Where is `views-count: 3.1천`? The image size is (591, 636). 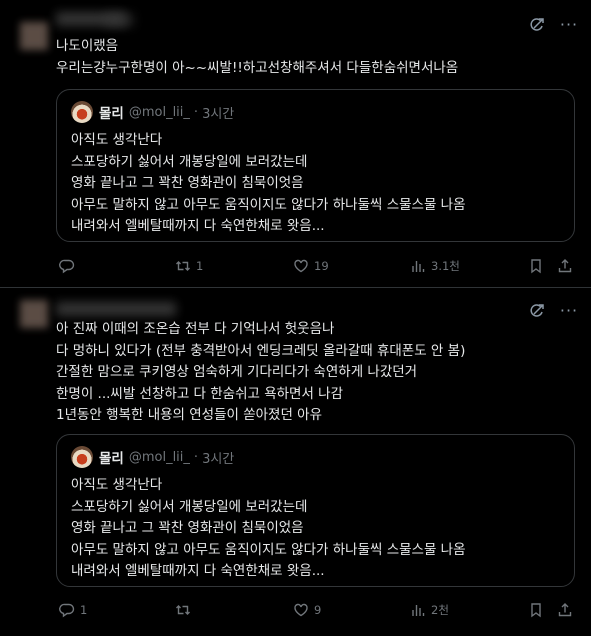 views-count: 3.1천 is located at coordinates (445, 266).